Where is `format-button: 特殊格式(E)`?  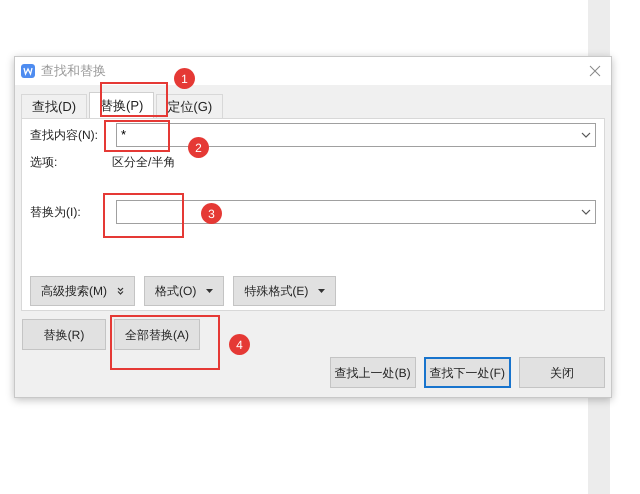
format-button: 特殊格式(E) is located at coordinates (284, 291).